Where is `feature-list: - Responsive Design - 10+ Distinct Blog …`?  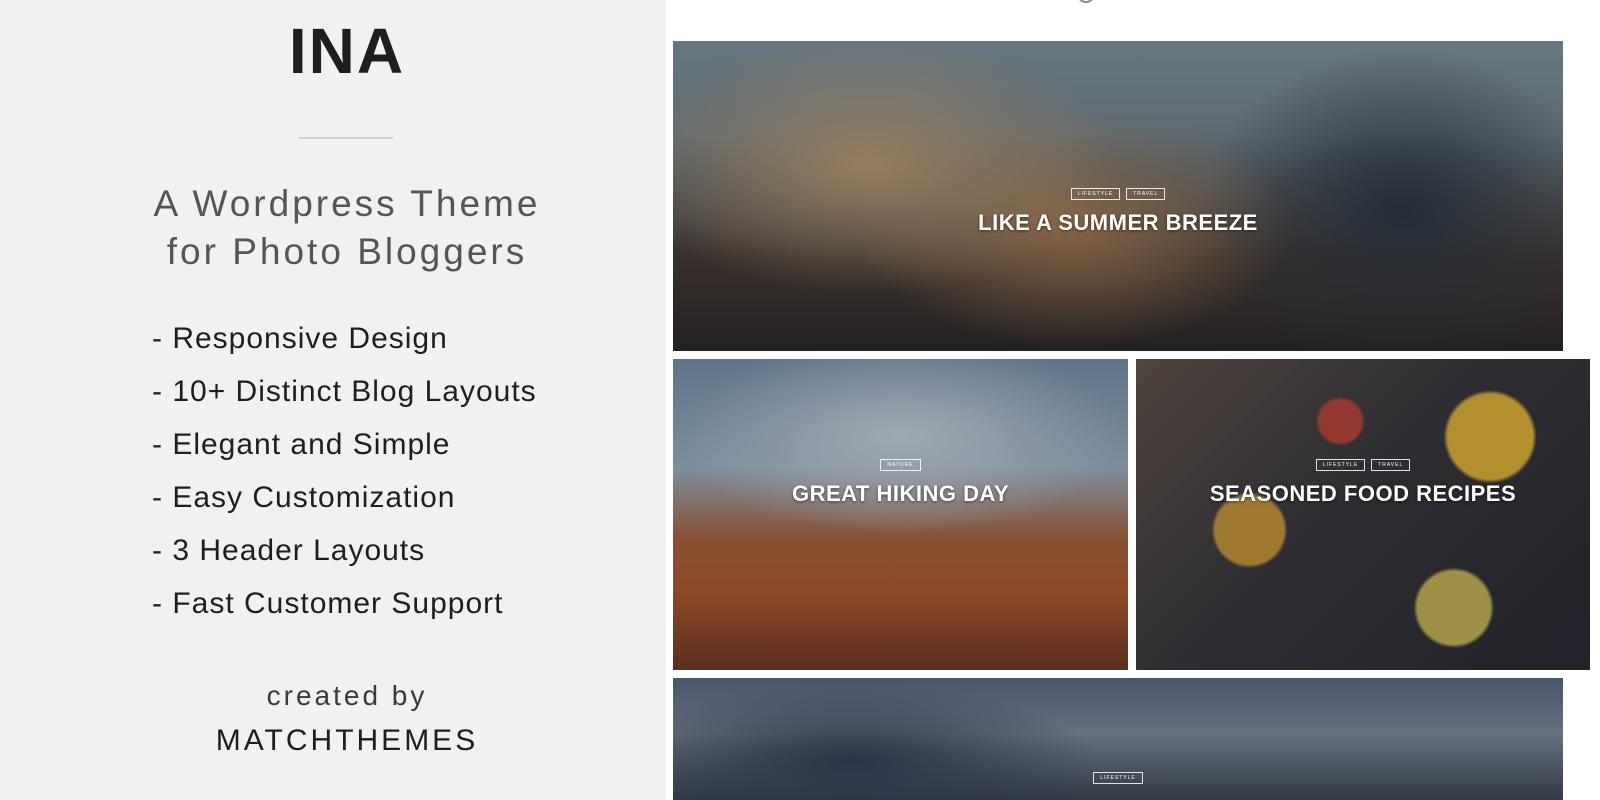 feature-list: - Responsive Design - 10+ Distinct Blog … is located at coordinates (344, 471).